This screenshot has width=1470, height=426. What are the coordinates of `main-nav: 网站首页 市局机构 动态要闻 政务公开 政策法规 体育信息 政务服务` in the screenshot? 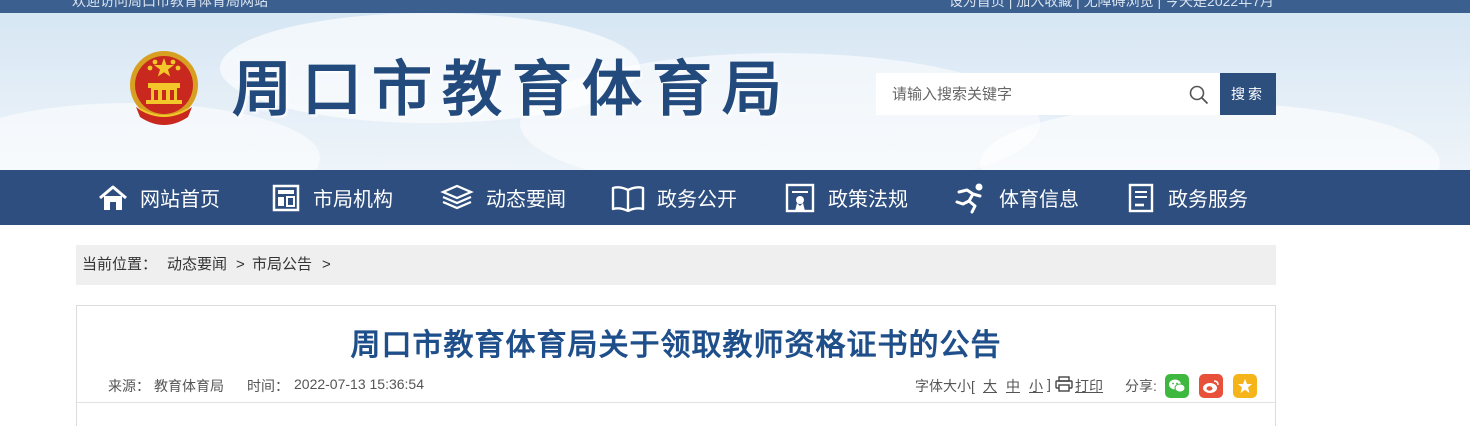 It's located at (735, 197).